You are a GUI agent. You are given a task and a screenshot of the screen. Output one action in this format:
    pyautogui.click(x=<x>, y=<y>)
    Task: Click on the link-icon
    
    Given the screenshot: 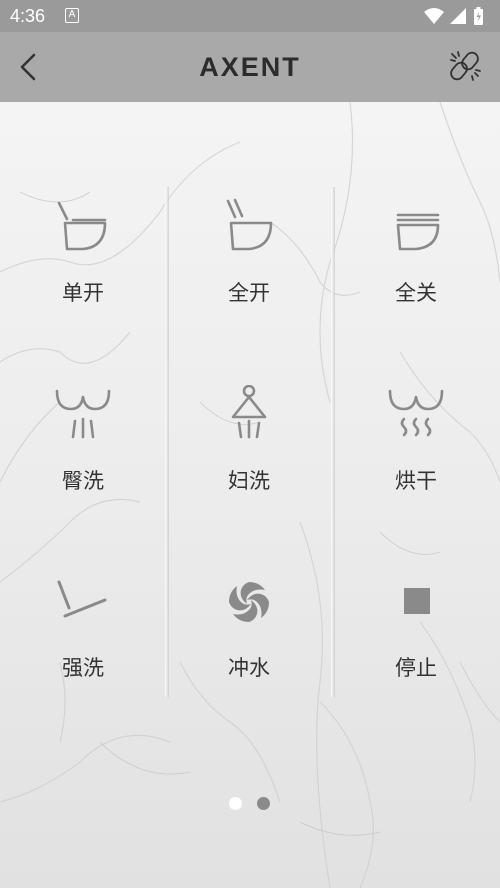 What is the action you would take?
    pyautogui.click(x=465, y=66)
    